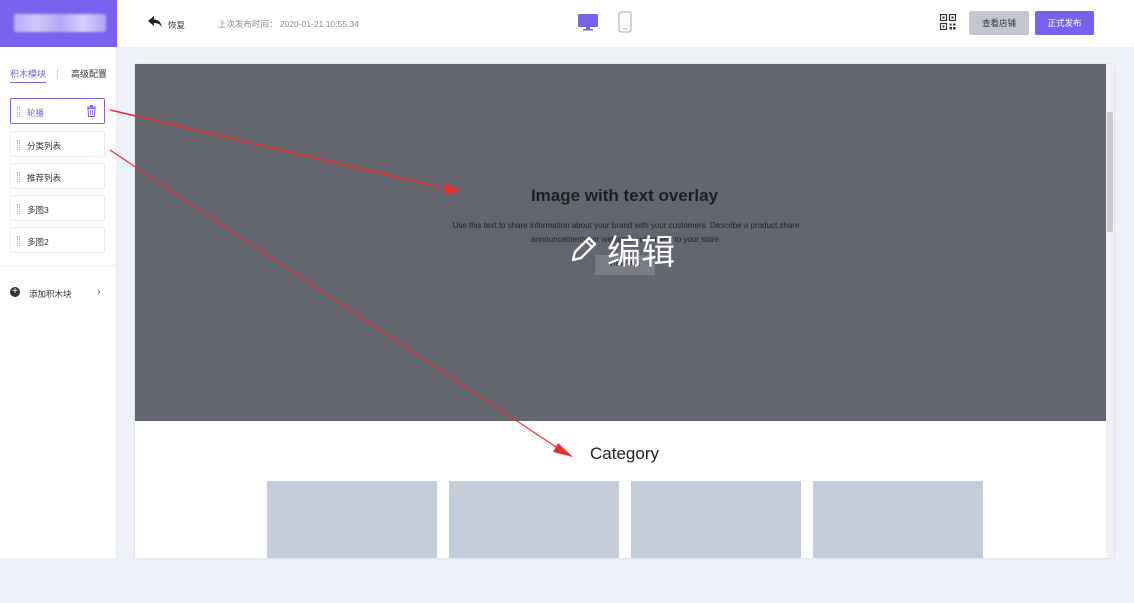 The height and width of the screenshot is (603, 1134). Describe the element at coordinates (624, 195) in the screenshot. I see `hero-title: Image with text overlay` at that location.